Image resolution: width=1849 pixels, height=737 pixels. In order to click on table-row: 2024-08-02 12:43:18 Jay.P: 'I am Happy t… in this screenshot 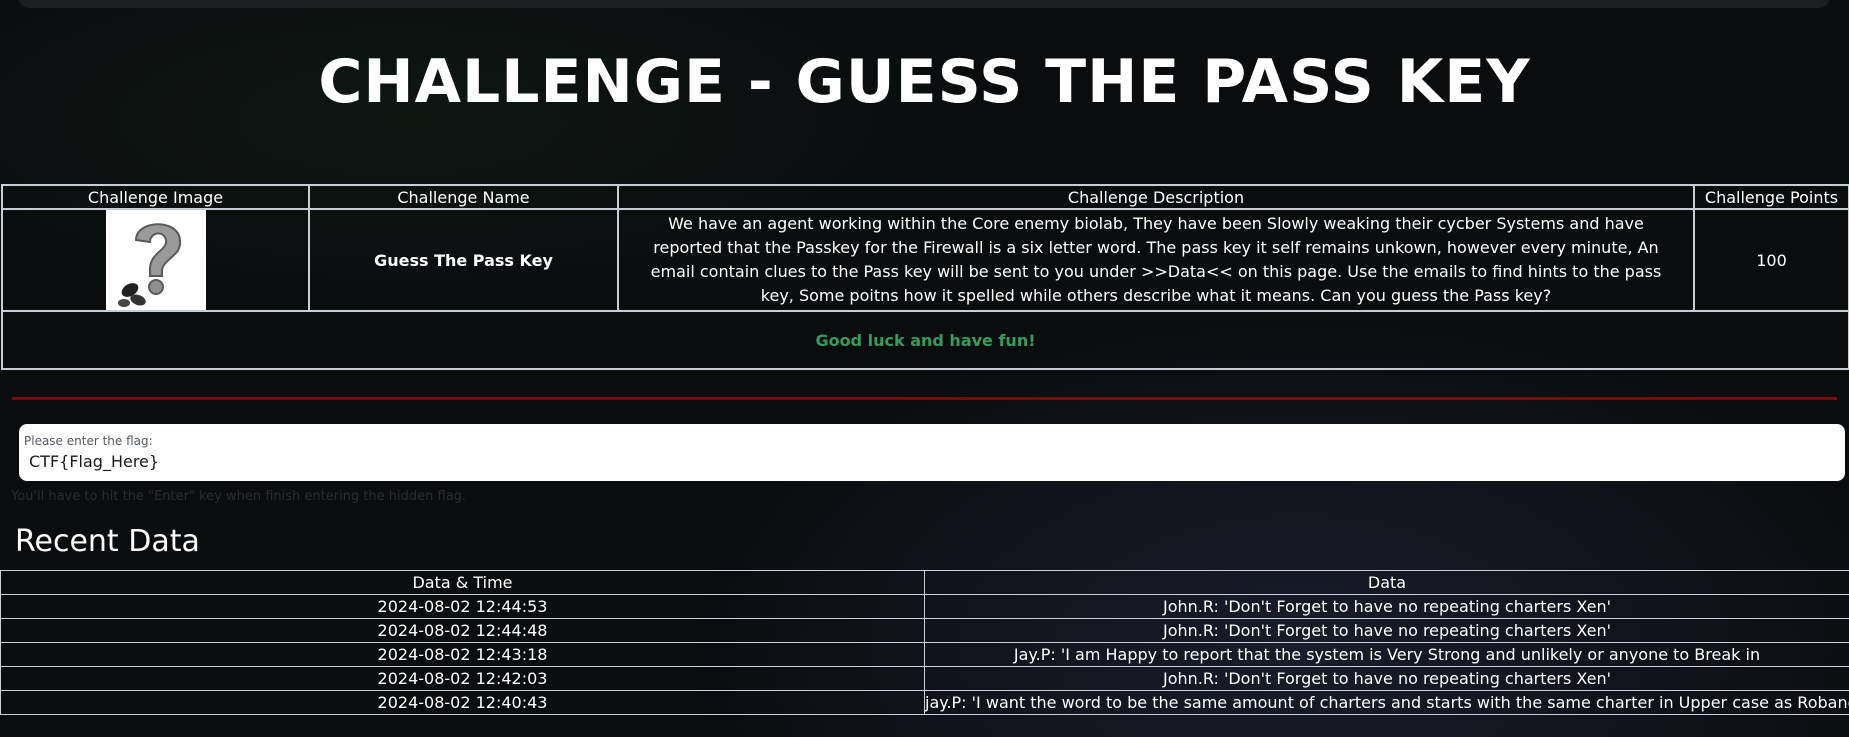, I will do `click(924, 654)`.